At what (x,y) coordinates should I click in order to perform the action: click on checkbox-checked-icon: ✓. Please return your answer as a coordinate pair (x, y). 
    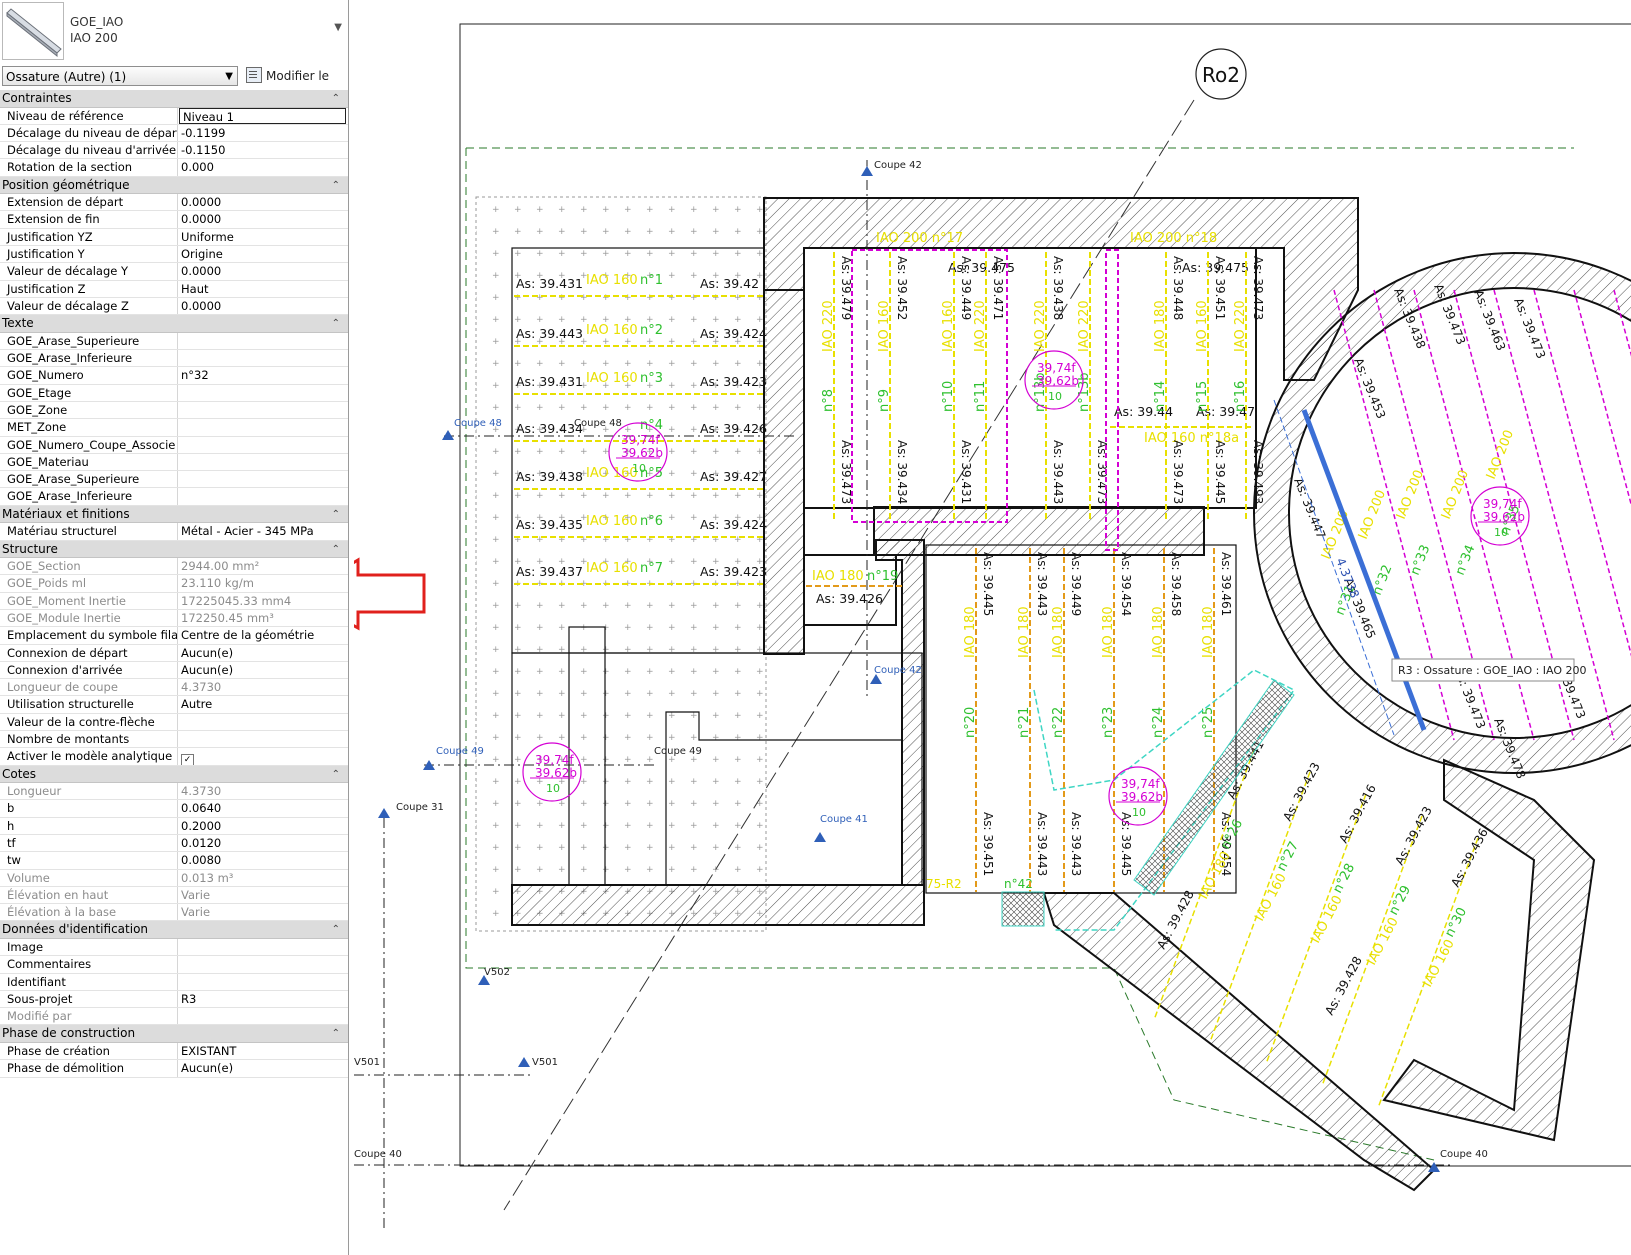
    Looking at the image, I should click on (187, 759).